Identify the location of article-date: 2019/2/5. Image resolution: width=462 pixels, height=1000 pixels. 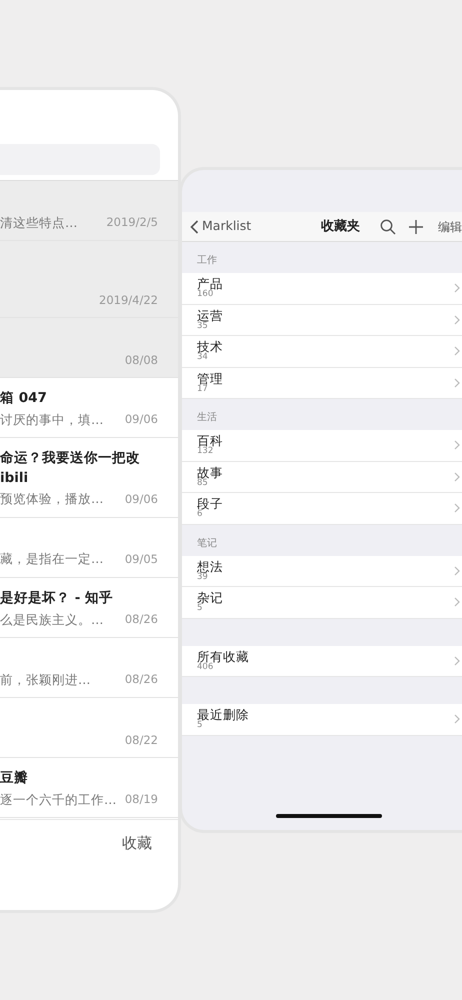
(132, 223).